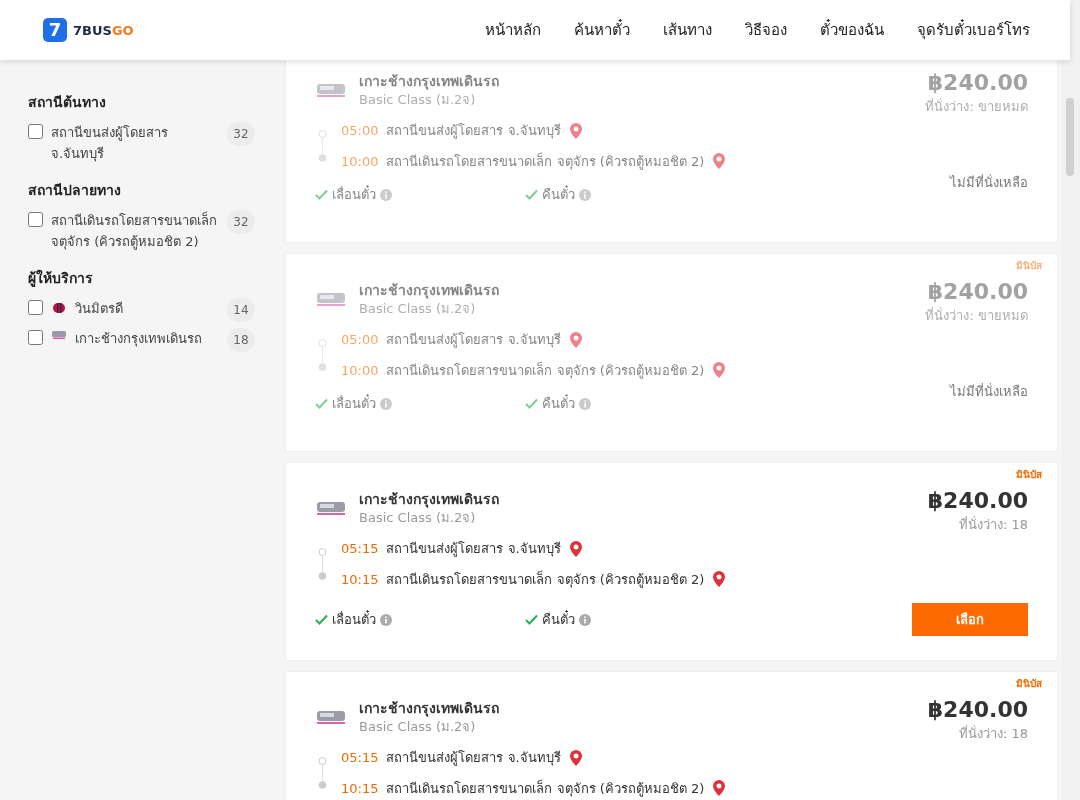 This screenshot has height=800, width=1080. Describe the element at coordinates (75, 190) in the screenshot. I see `filter-heading: สถานีปลายทาง` at that location.